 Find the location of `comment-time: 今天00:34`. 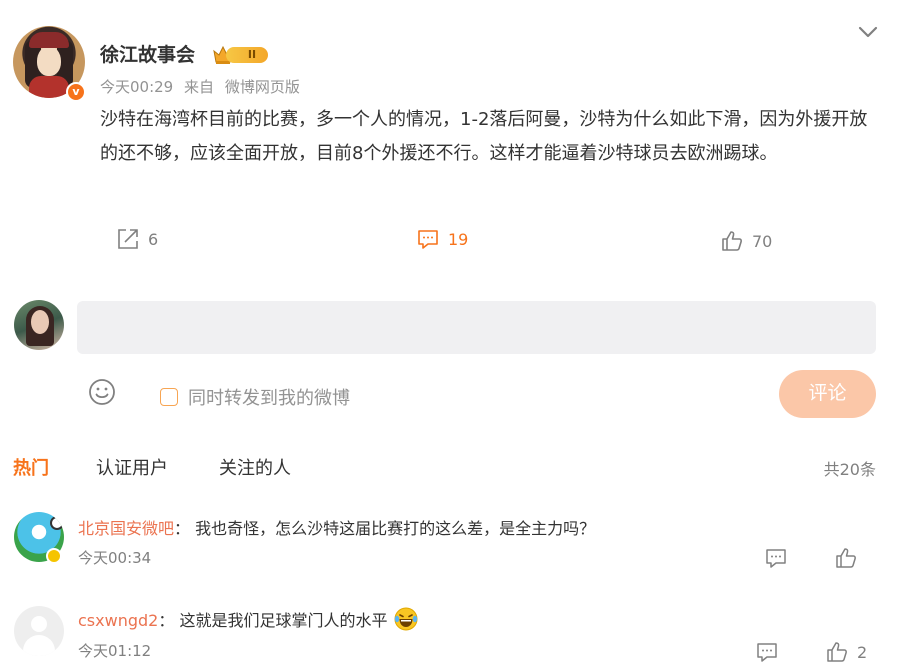

comment-time: 今天00:34 is located at coordinates (115, 558).